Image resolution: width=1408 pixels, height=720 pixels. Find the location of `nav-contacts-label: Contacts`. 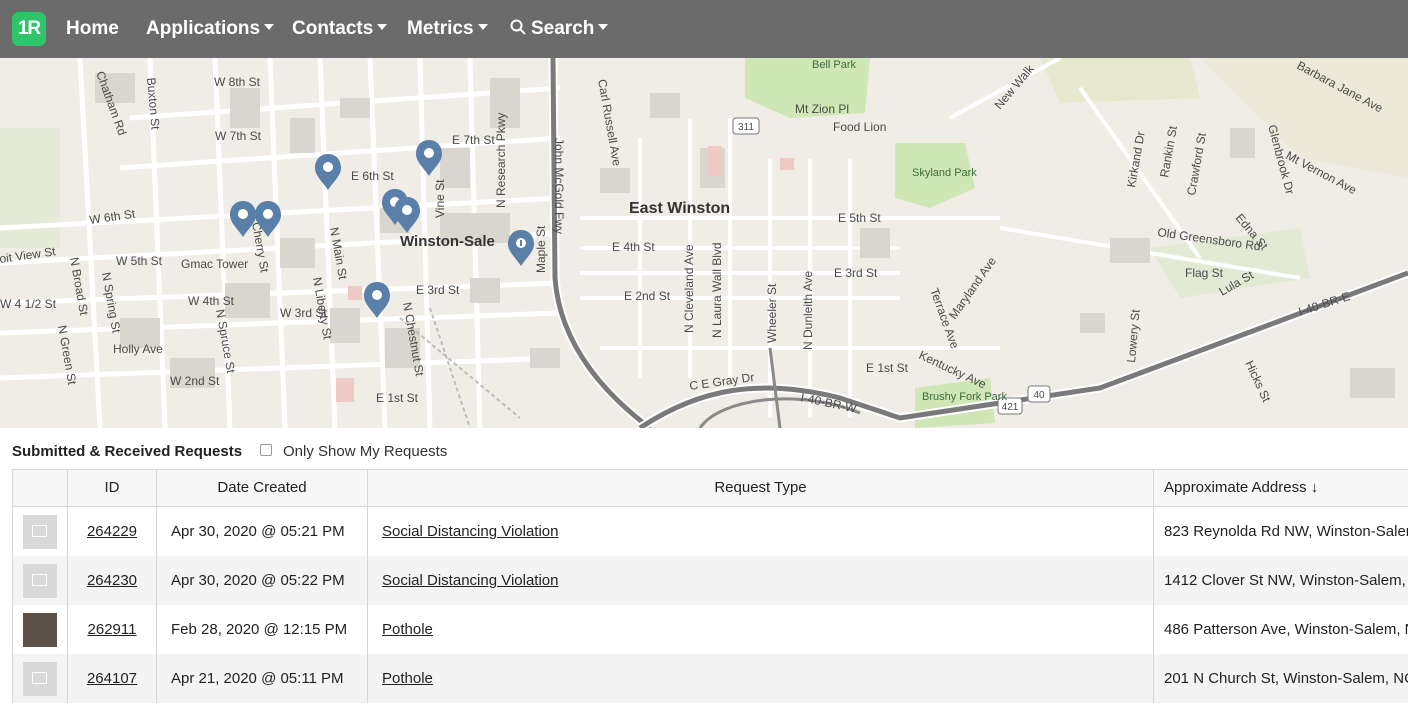

nav-contacts-label: Contacts is located at coordinates (333, 28).